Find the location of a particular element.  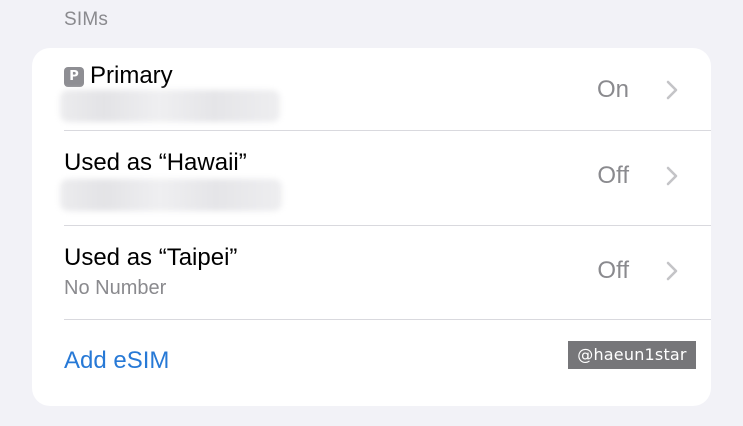

sim-title-primary: P Primary is located at coordinates (118, 76).